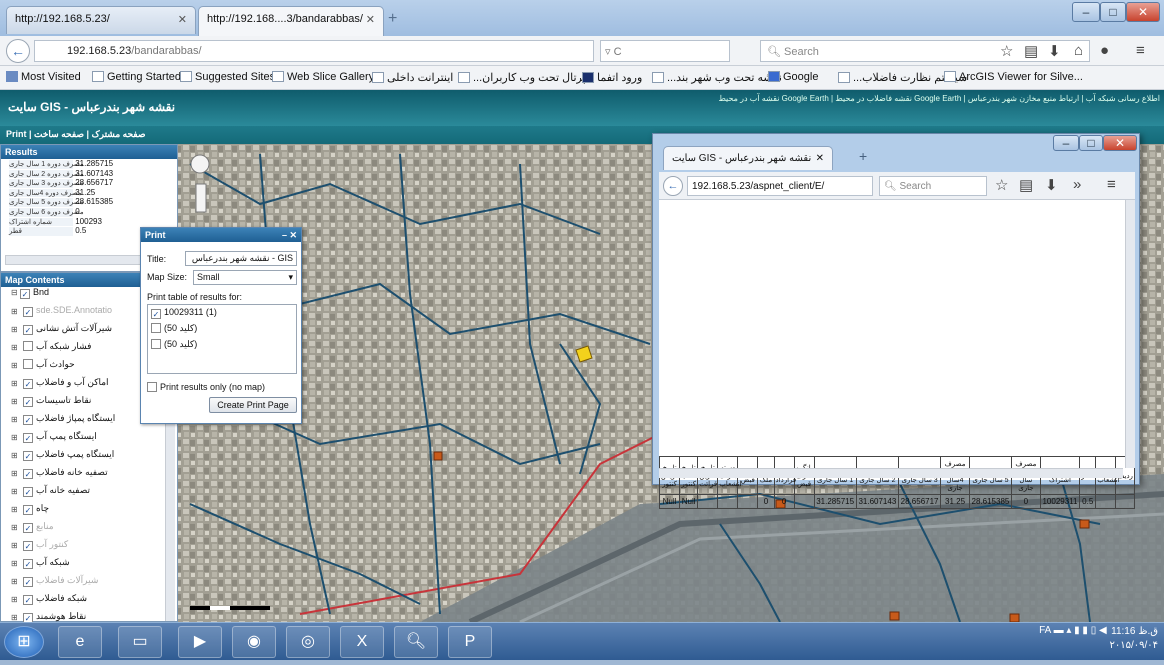 The height and width of the screenshot is (665, 1164). I want to click on popup-search-input: 🔍︎ Search, so click(933, 186).